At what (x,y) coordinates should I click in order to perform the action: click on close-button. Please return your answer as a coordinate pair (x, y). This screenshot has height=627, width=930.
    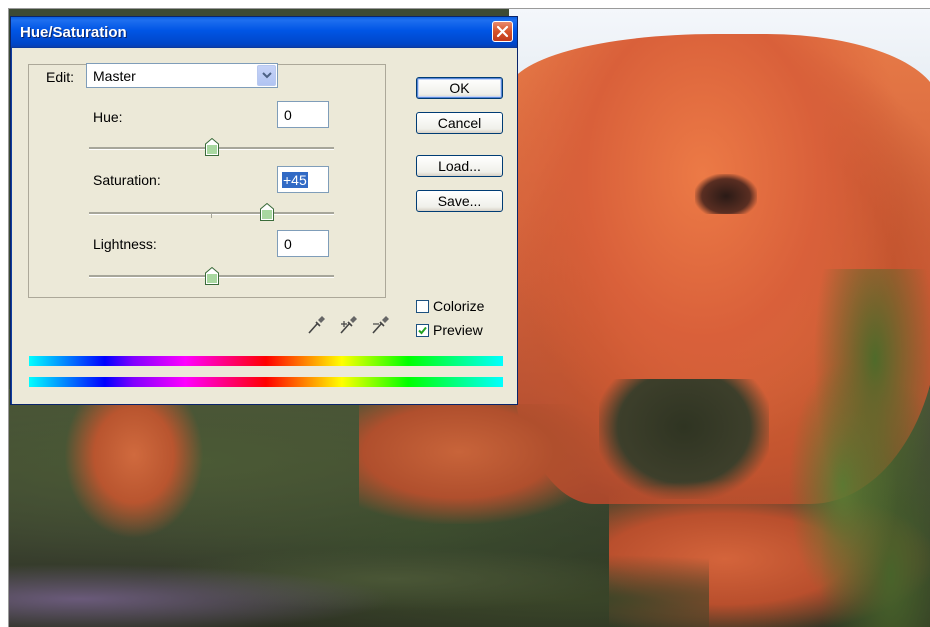
    Looking at the image, I should click on (502, 31).